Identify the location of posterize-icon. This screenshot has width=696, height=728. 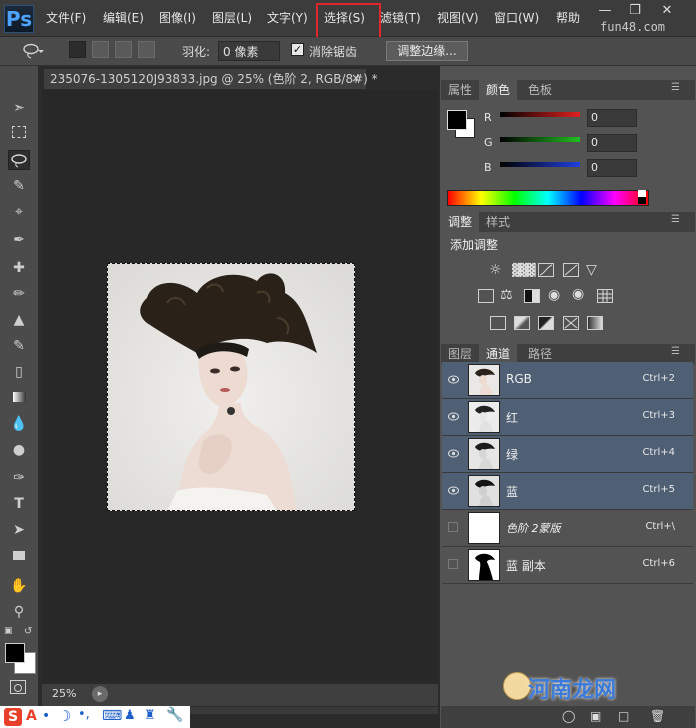
(522, 323).